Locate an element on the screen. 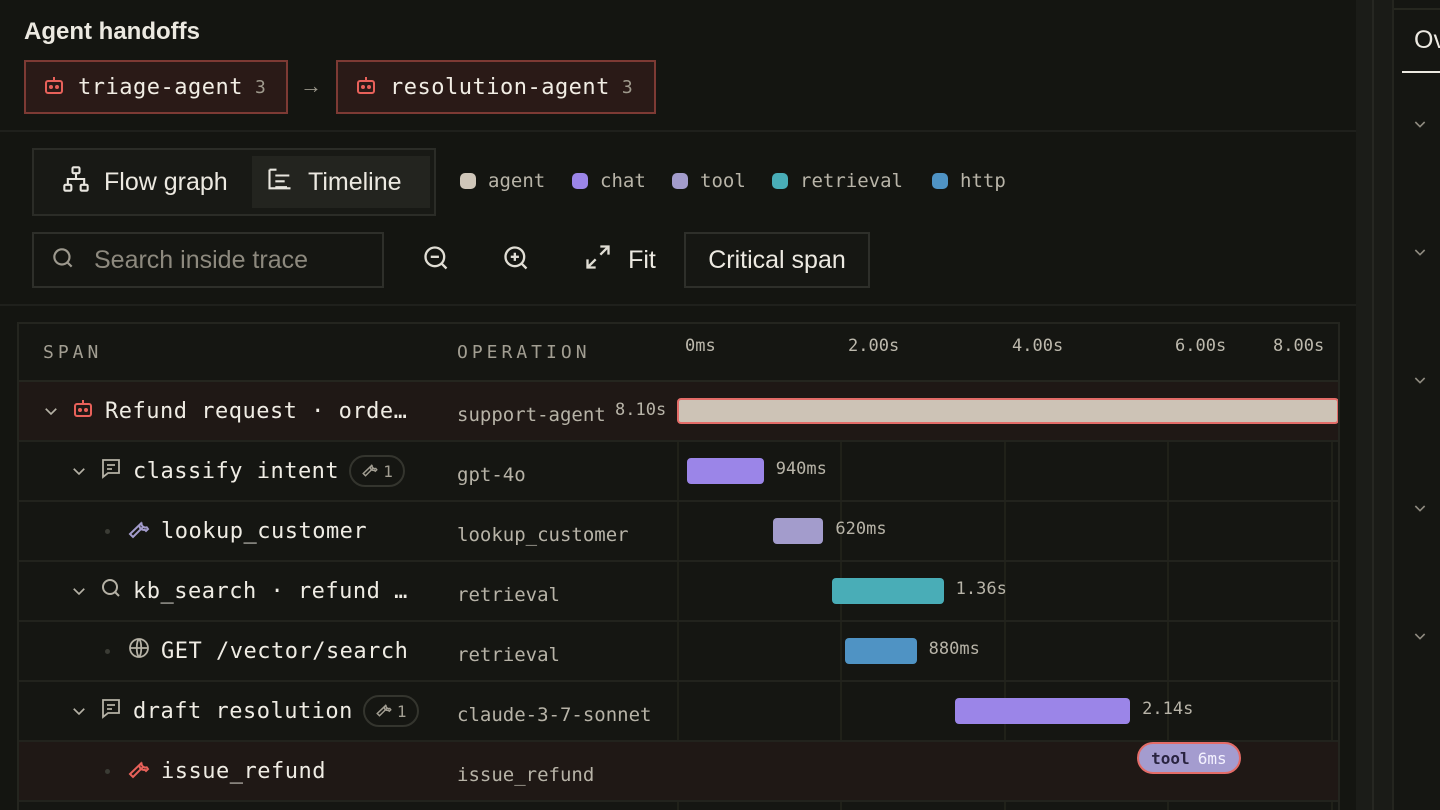 Image resolution: width=1440 pixels, height=810 pixels. column-header-span: SPAN is located at coordinates (73, 352).